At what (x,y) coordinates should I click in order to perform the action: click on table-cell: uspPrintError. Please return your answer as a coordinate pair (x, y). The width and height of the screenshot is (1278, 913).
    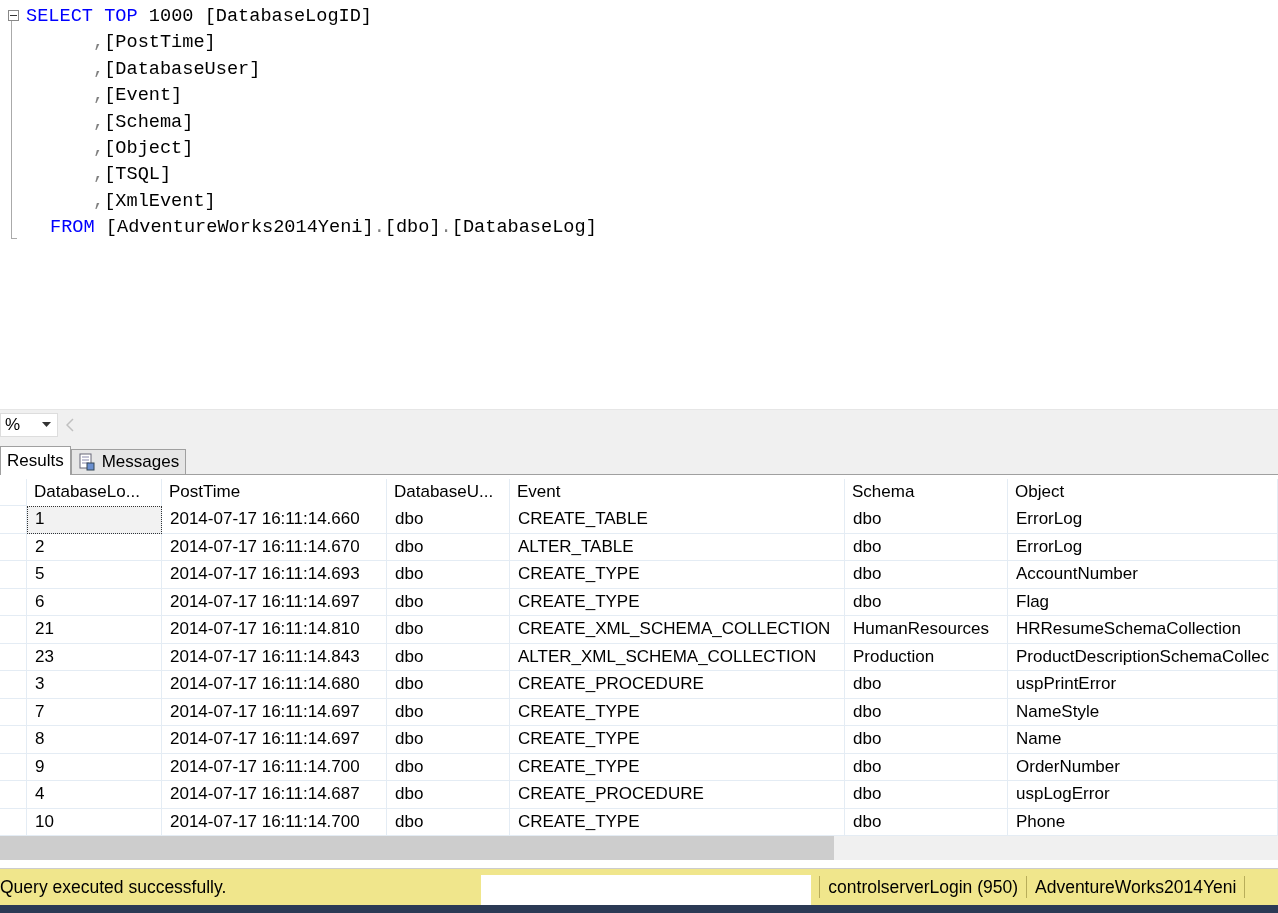
    Looking at the image, I should click on (1143, 685).